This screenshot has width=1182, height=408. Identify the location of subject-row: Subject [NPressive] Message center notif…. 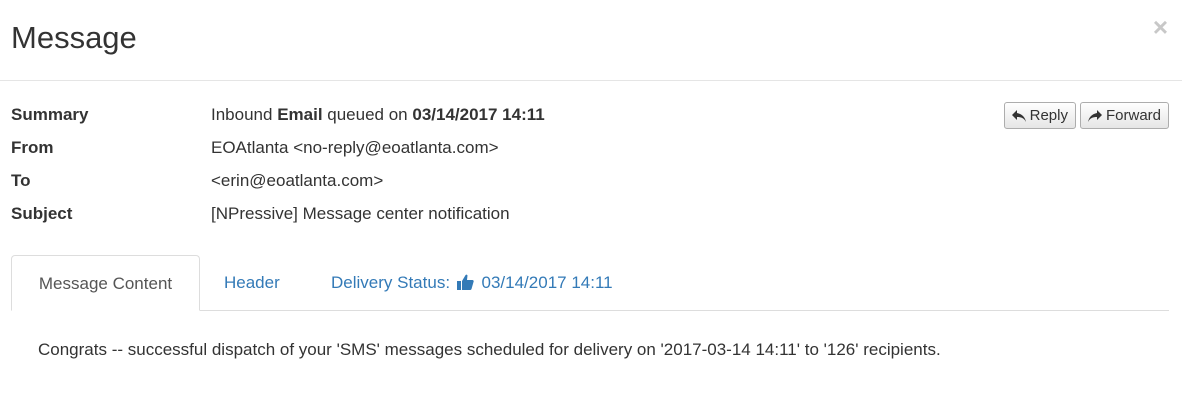
(590, 213).